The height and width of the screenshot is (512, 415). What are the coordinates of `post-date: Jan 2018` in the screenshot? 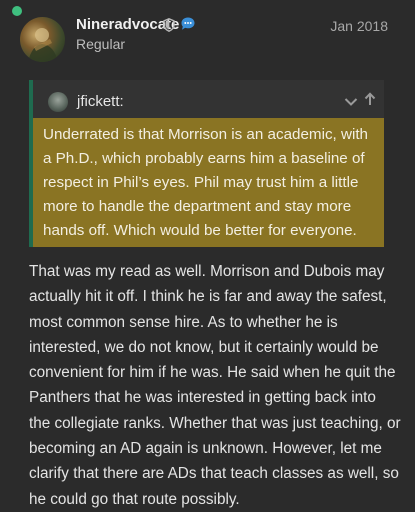 It's located at (359, 26).